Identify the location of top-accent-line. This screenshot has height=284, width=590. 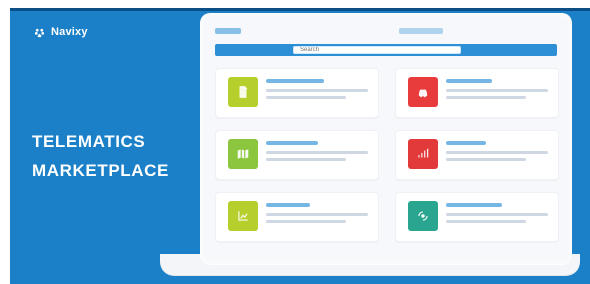
(300, 9).